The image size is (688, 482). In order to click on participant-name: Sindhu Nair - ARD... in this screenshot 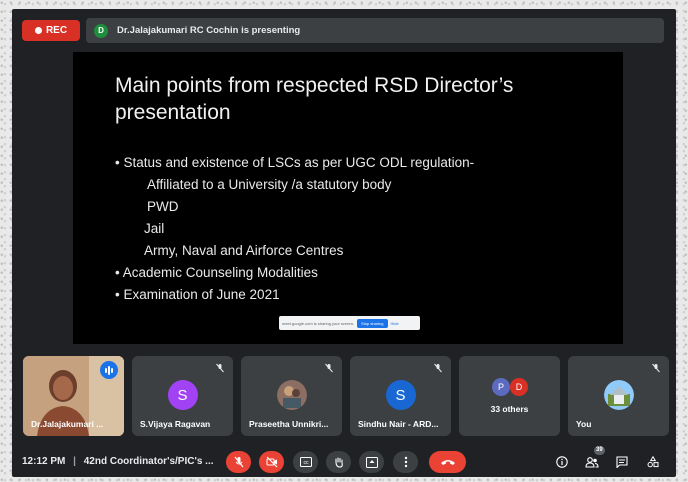, I will do `click(398, 424)`.